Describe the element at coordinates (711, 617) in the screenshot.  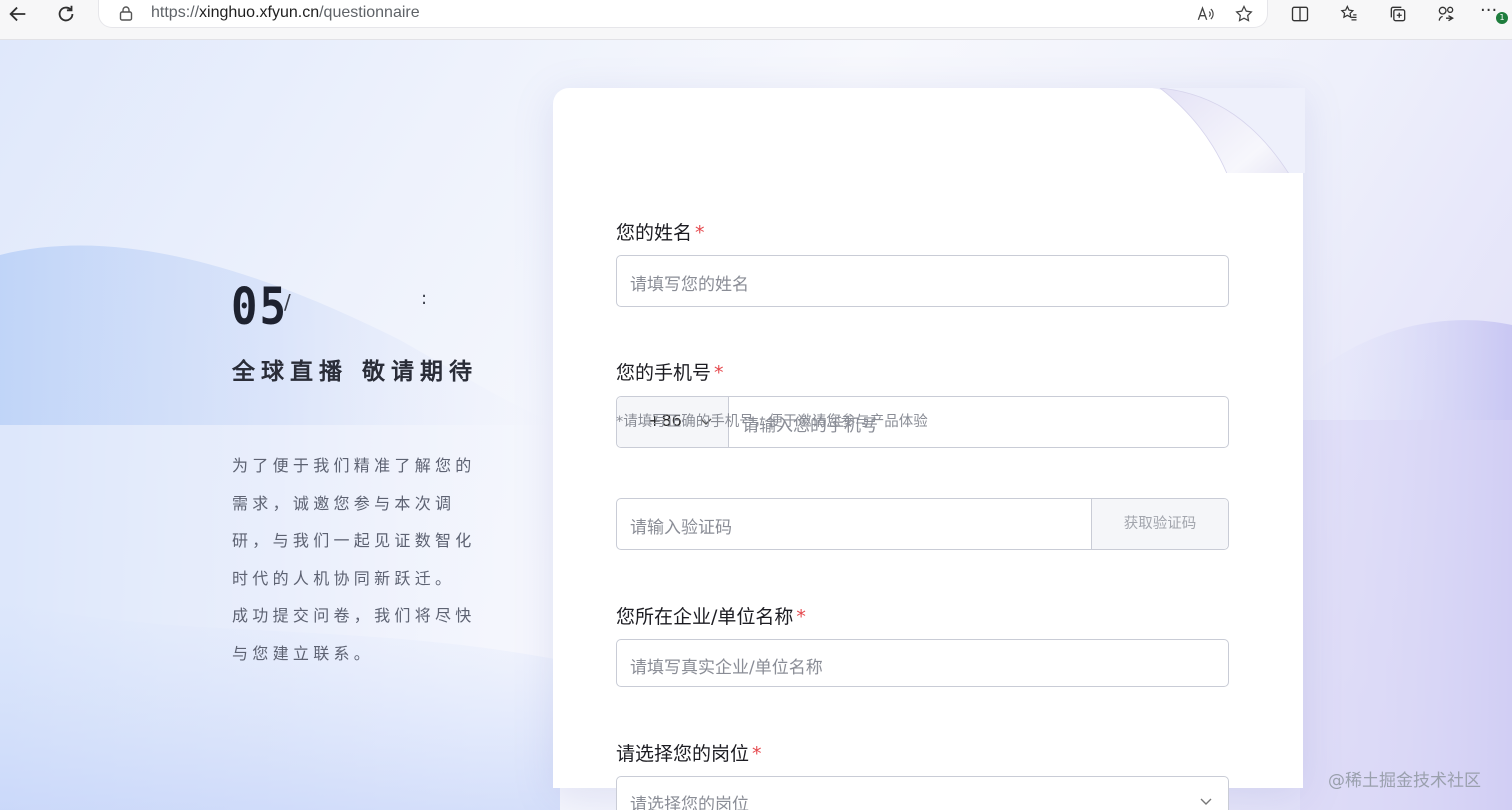
I see `company-label: 您所在企业/单位名称 *` at that location.